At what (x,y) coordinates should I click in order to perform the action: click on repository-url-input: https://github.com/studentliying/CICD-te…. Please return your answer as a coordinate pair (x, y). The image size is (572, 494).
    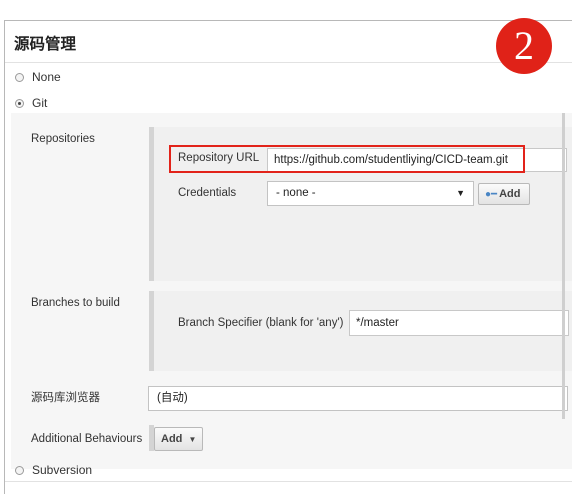
    Looking at the image, I should click on (417, 160).